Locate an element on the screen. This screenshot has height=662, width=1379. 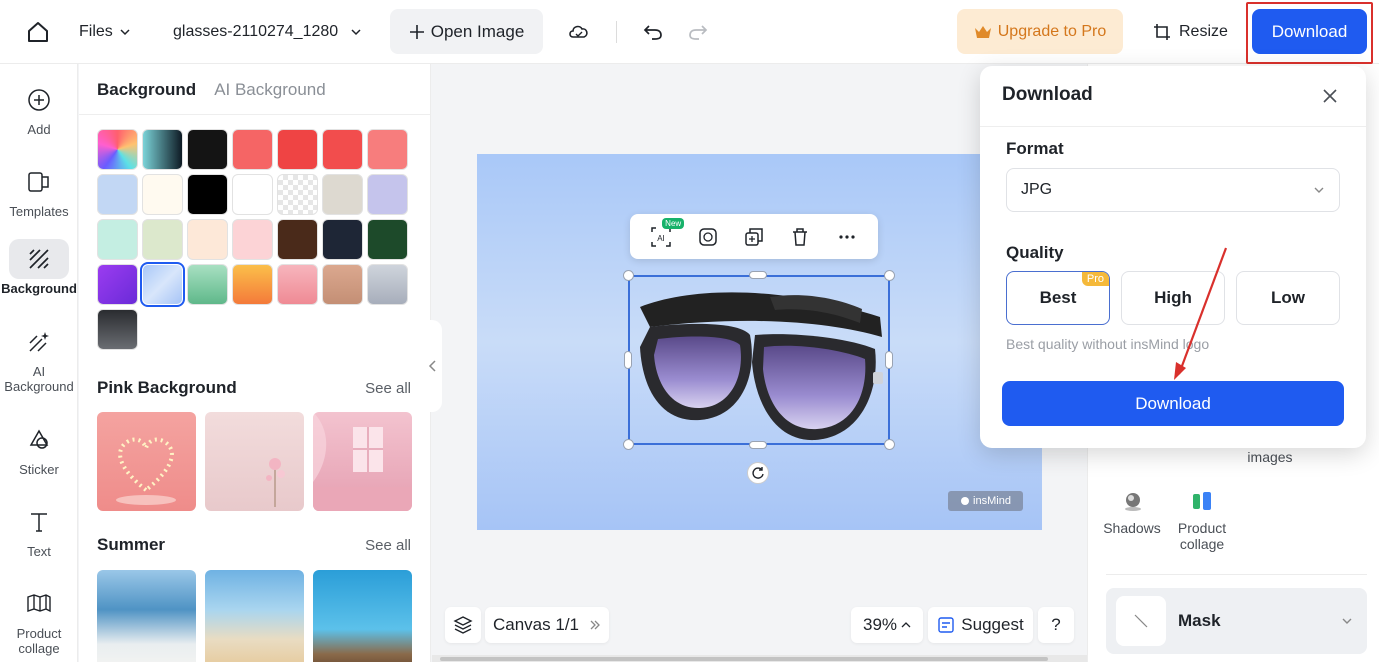
redo-icon is located at coordinates (698, 32).